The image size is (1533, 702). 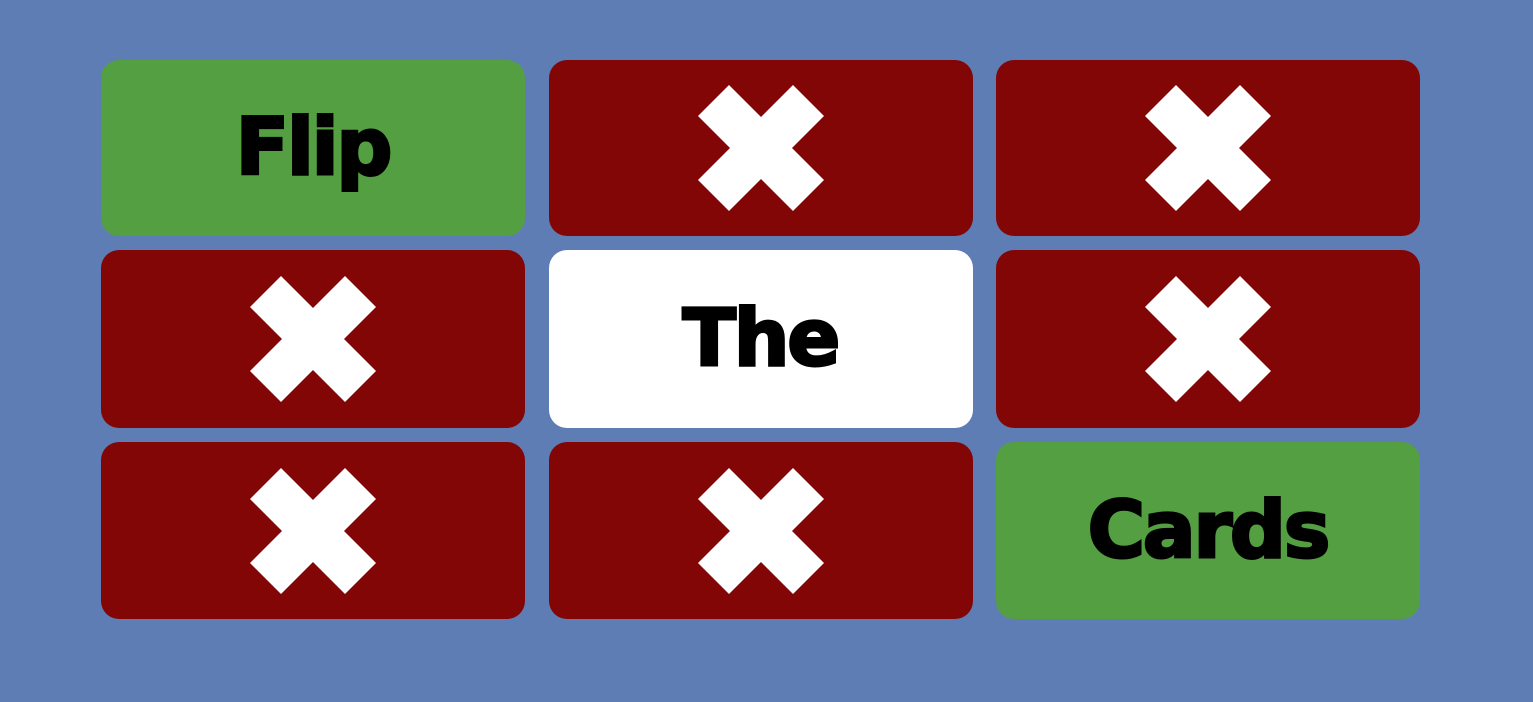 I want to click on card-5-label: The, so click(x=761, y=339).